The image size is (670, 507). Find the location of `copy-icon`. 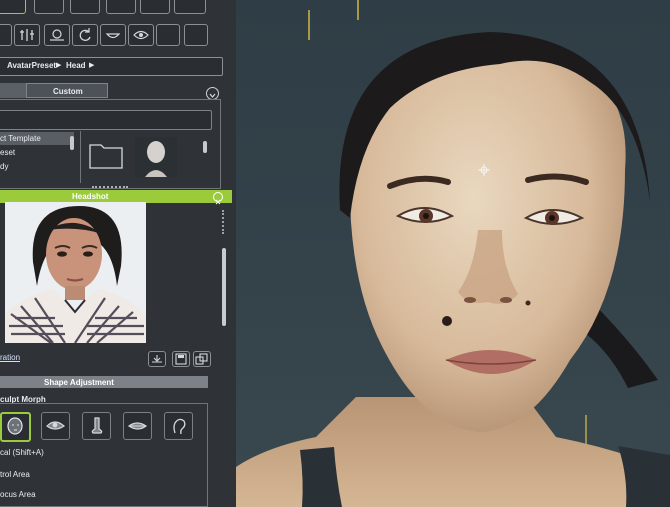

copy-icon is located at coordinates (201, 359).